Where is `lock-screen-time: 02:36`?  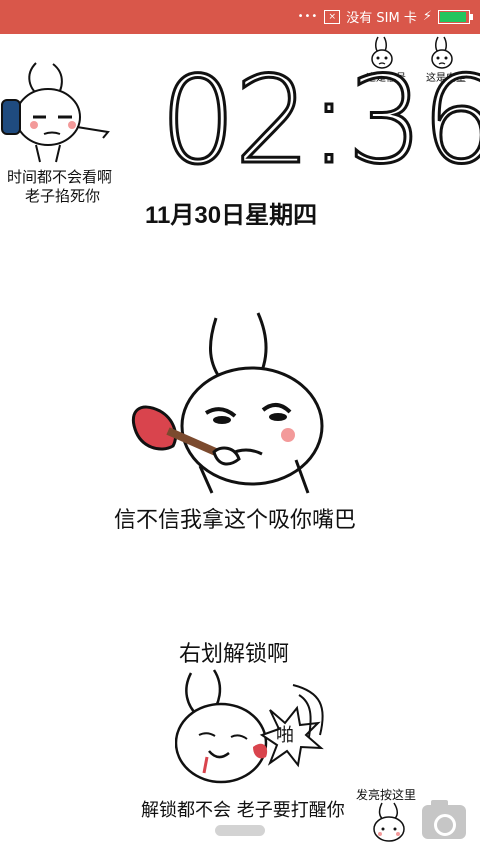 lock-screen-time: 02:36 is located at coordinates (319, 121).